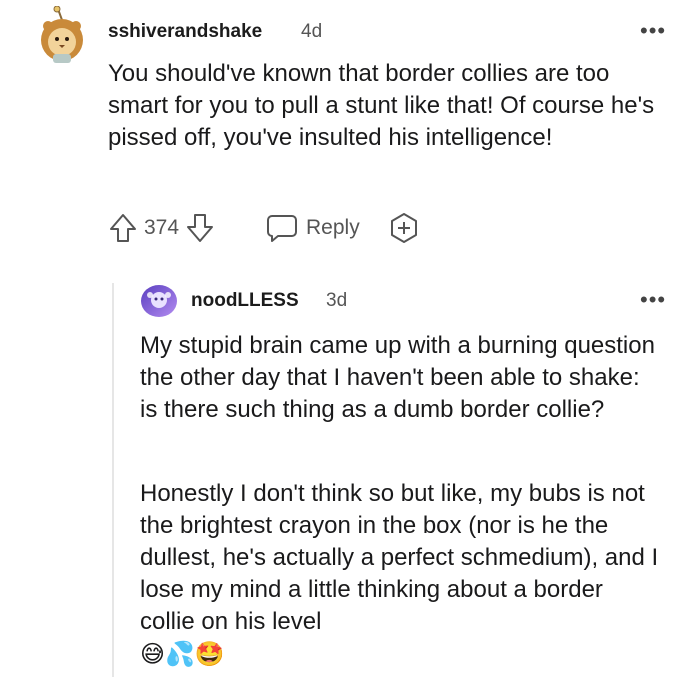 The width and height of the screenshot is (700, 677). What do you see at coordinates (200, 228) in the screenshot?
I see `downvote-icon` at bounding box center [200, 228].